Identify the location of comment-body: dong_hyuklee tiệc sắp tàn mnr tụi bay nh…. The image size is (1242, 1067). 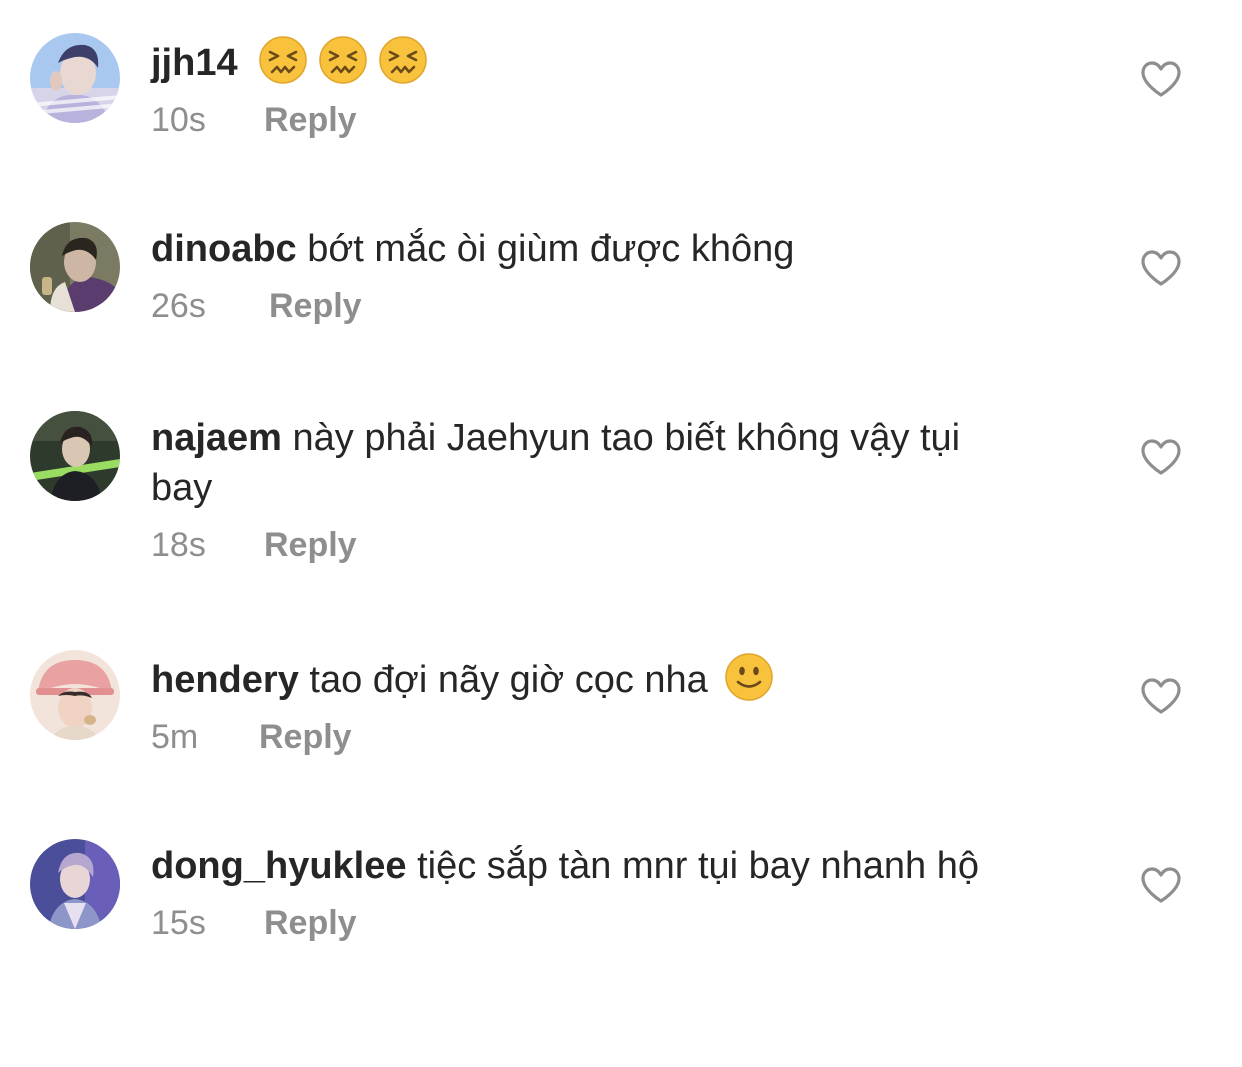
(591, 893).